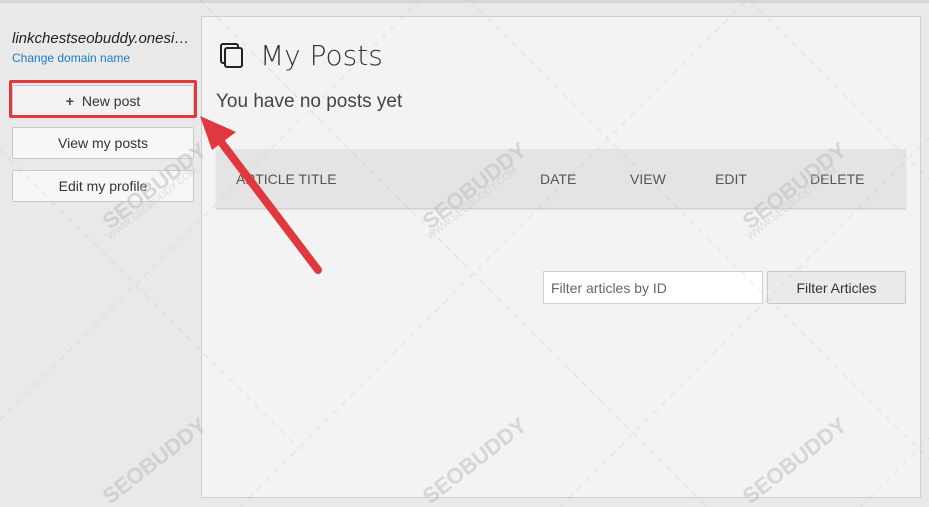  What do you see at coordinates (111, 101) in the screenshot?
I see `new-post-label: New post` at bounding box center [111, 101].